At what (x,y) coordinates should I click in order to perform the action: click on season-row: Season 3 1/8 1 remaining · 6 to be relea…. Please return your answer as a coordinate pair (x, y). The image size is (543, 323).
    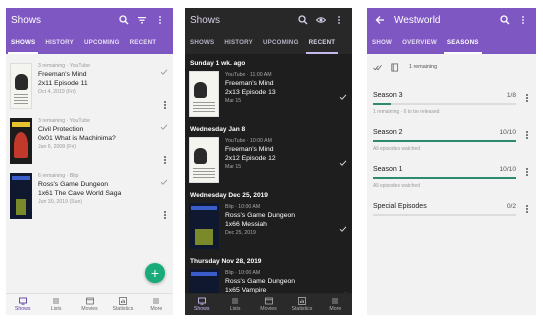
    Looking at the image, I should click on (451, 98).